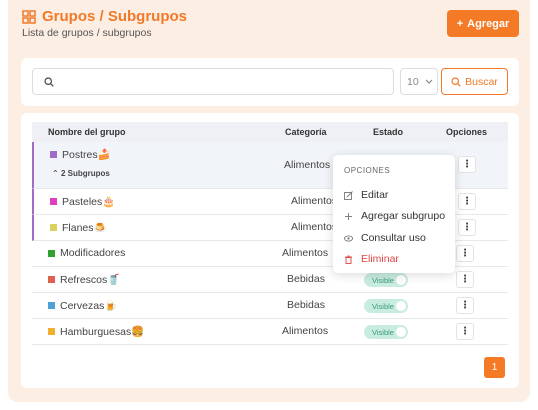  Describe the element at coordinates (494, 367) in the screenshot. I see `pagination-page-1: 1` at that location.